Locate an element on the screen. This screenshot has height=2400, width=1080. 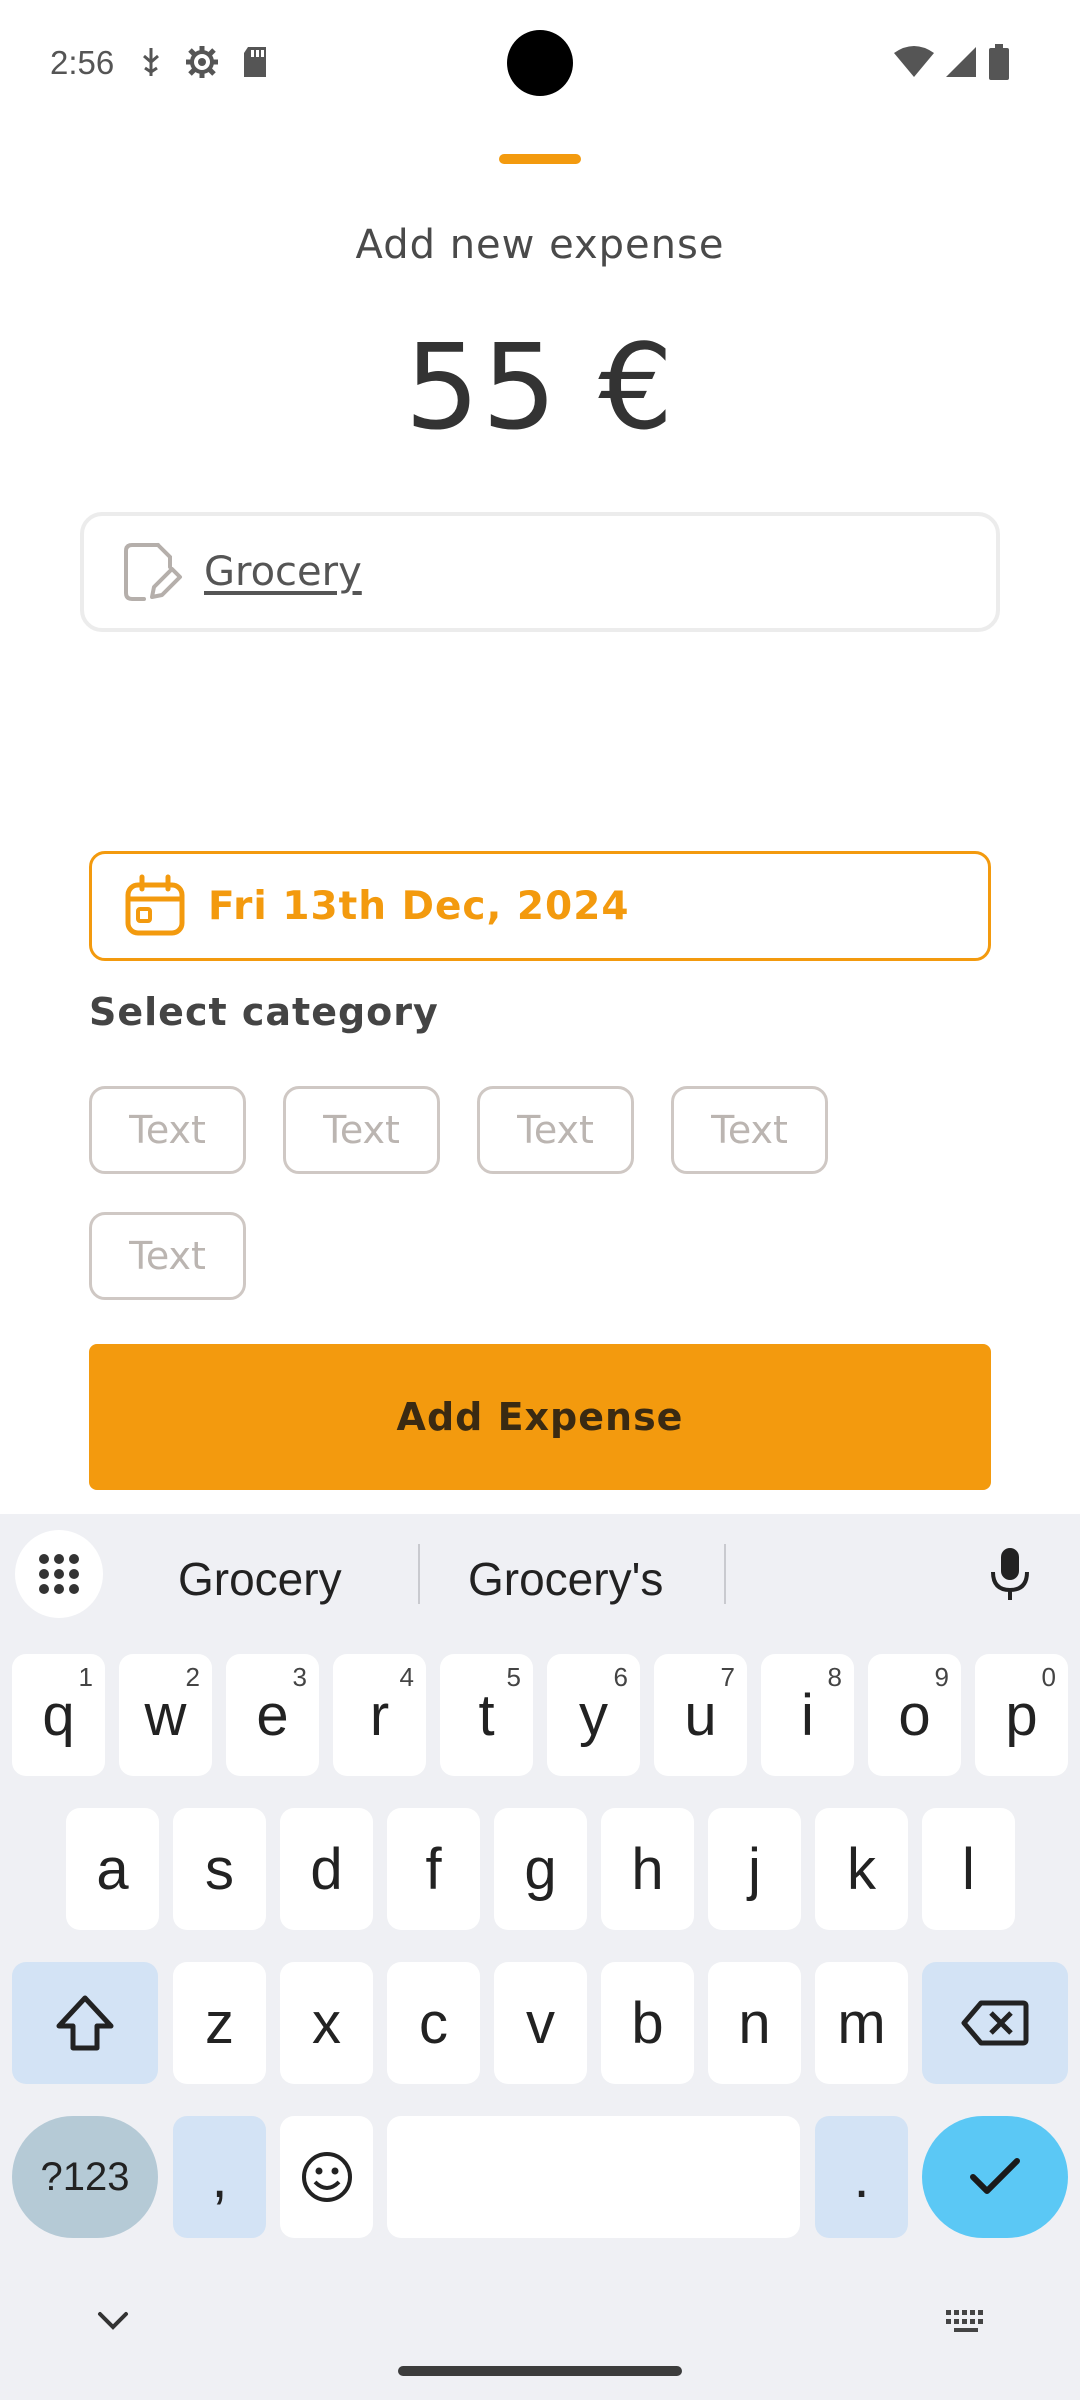
date-picker: Fri 13th Dec, 2024 is located at coordinates (540, 906).